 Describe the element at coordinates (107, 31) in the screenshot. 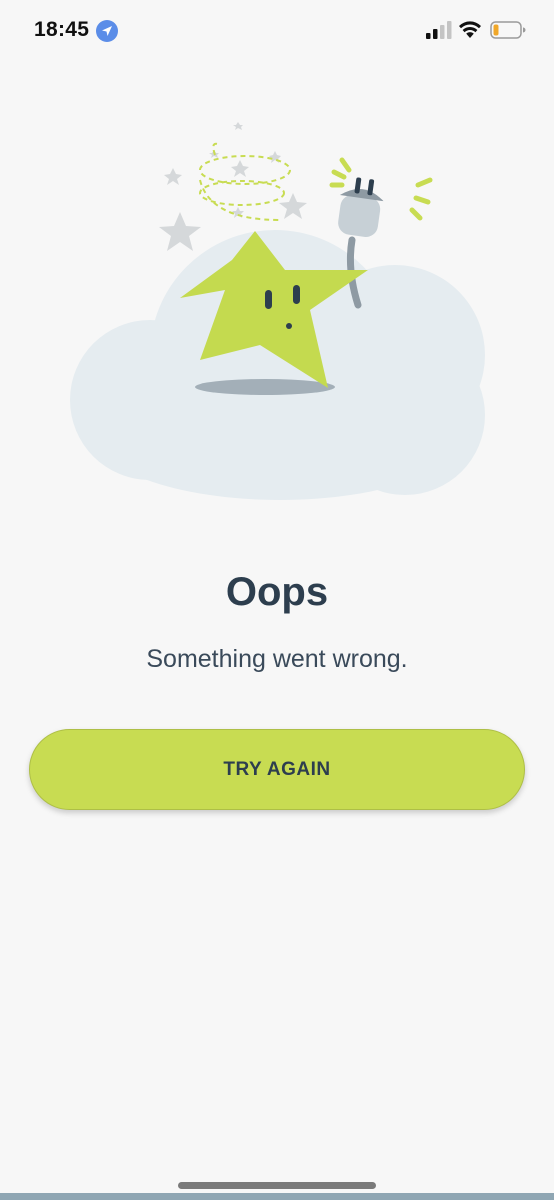

I see `location-arrow-icon` at that location.